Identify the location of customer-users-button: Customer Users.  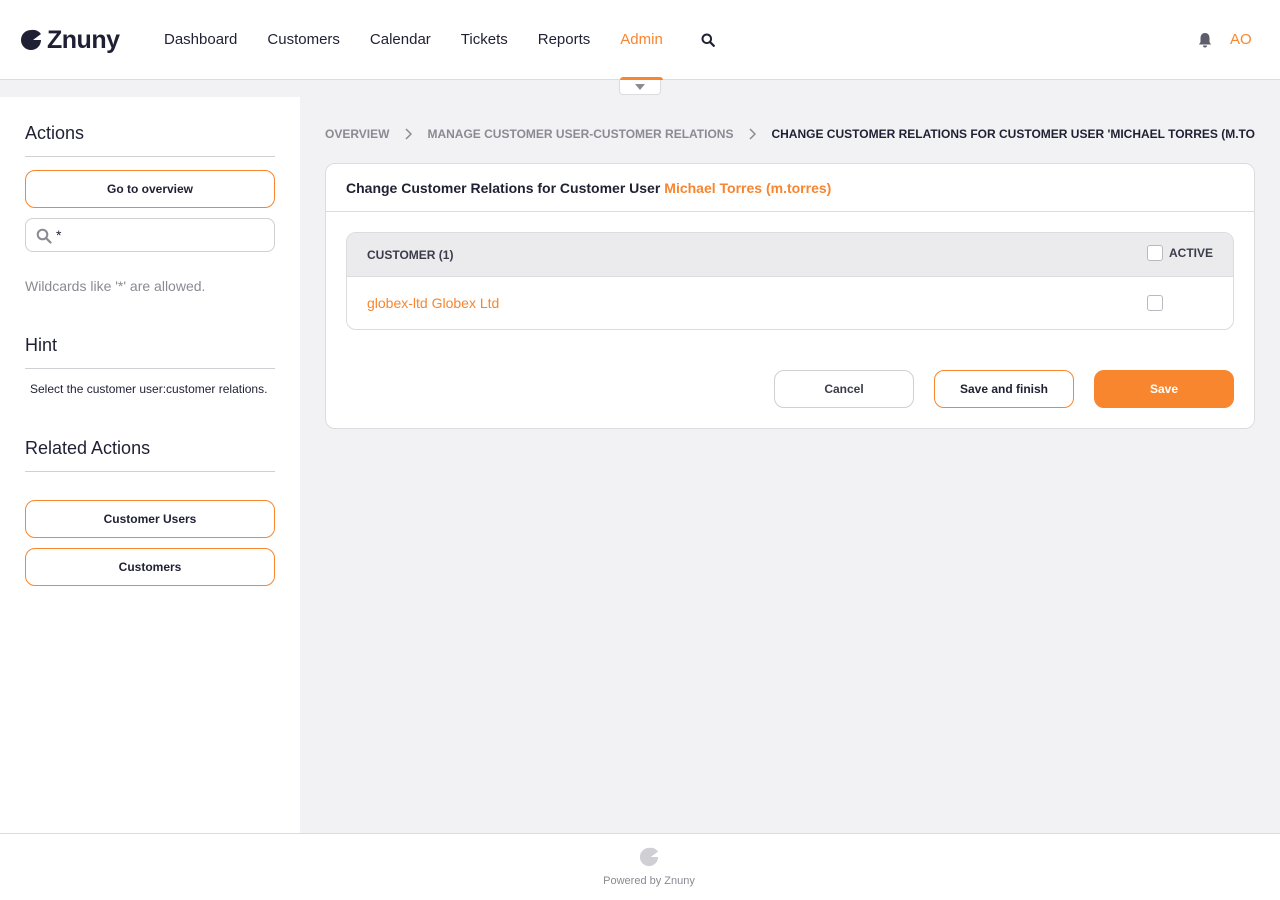
(150, 519).